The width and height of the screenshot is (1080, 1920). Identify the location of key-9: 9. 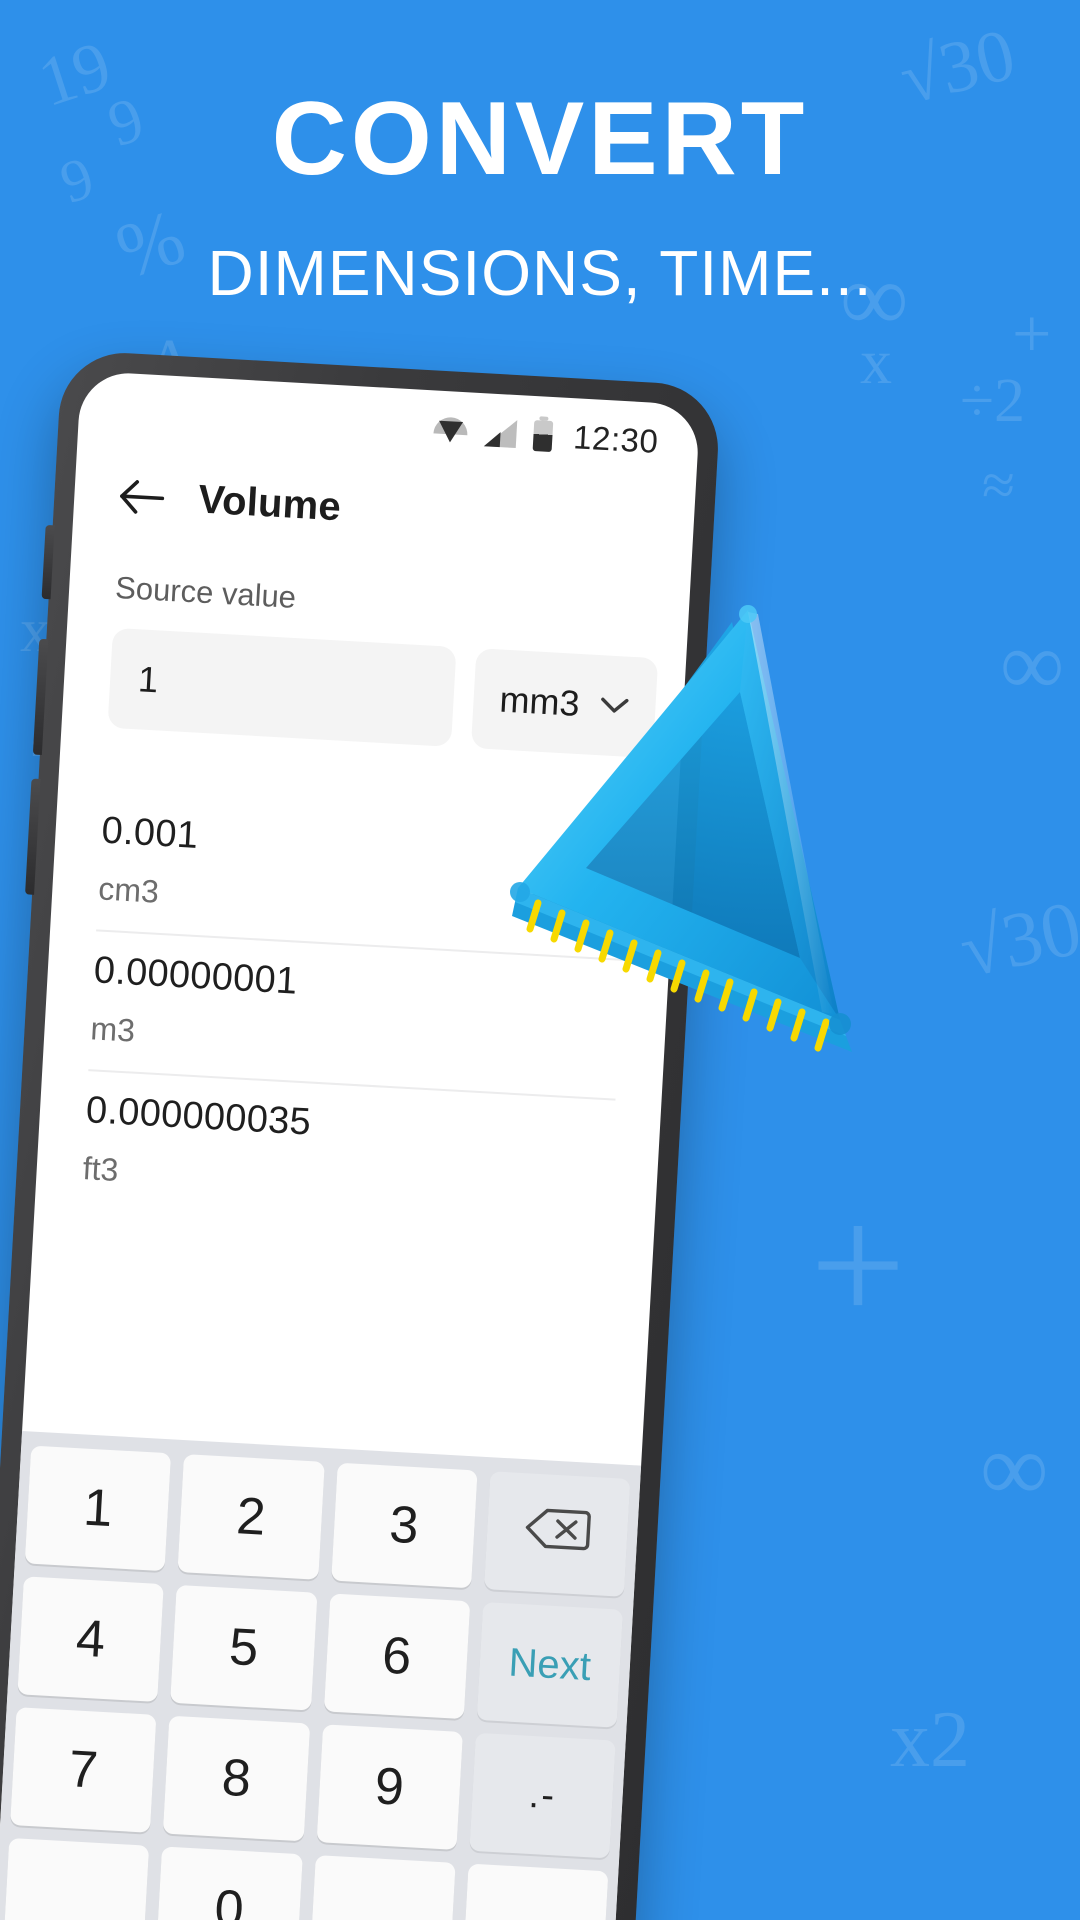
(389, 1787).